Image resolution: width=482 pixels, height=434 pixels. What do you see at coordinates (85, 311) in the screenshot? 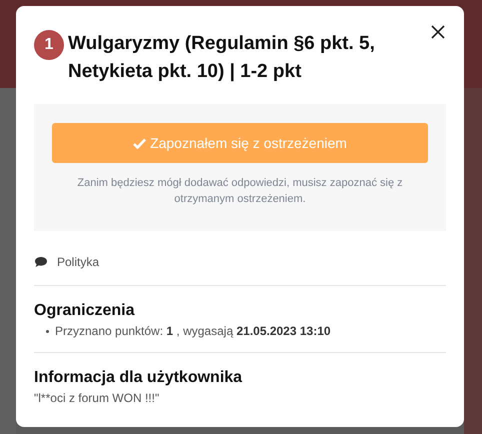
I see `section-heading: Ograniczenia` at bounding box center [85, 311].